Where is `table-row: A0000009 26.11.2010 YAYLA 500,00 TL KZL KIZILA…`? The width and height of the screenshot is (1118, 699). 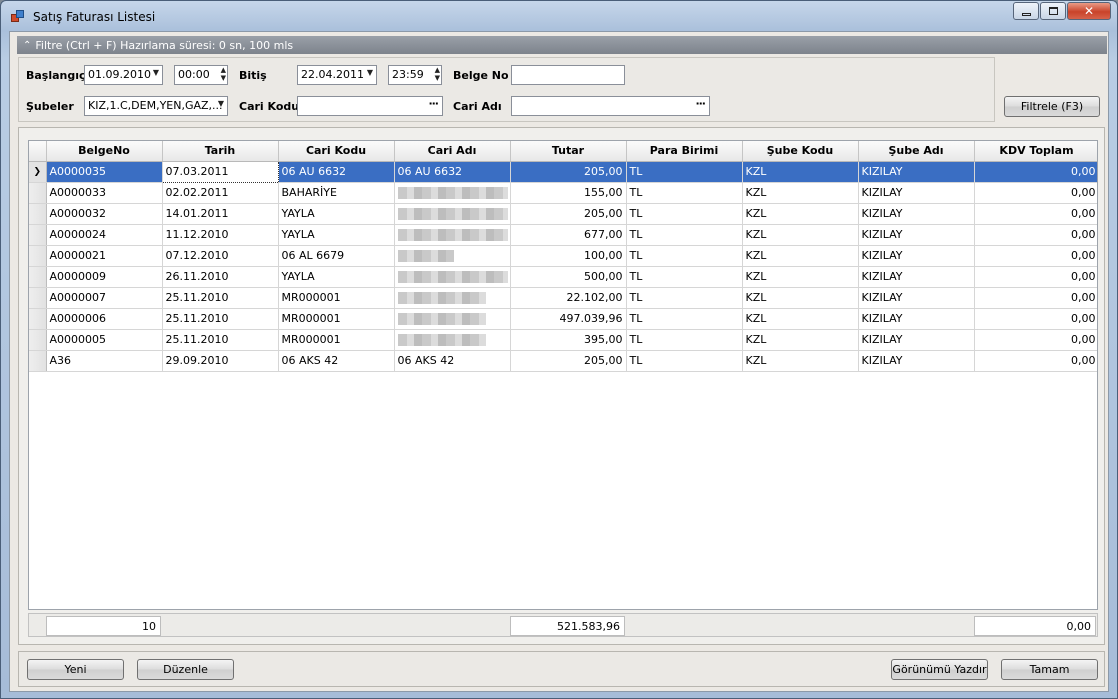
table-row: A0000009 26.11.2010 YAYLA 500,00 TL KZL KIZILA… is located at coordinates (563, 277).